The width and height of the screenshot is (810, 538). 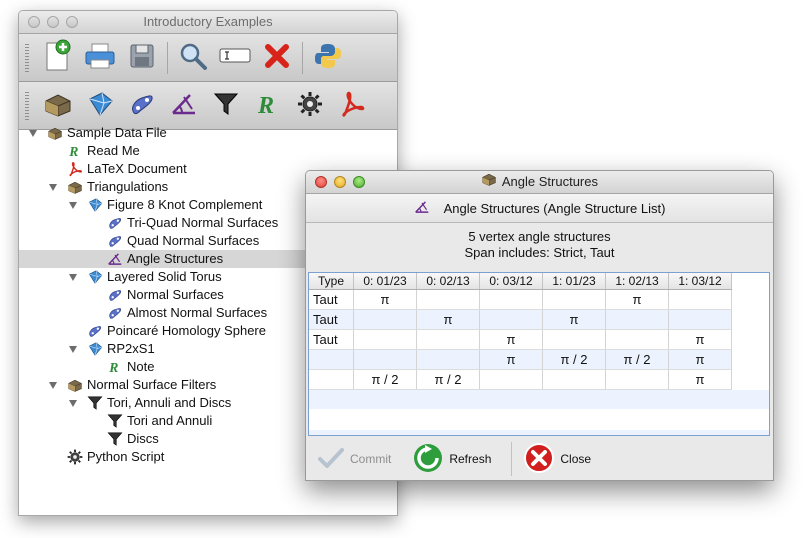 What do you see at coordinates (152, 384) in the screenshot?
I see `tree-item-label: Normal Surface Filters` at bounding box center [152, 384].